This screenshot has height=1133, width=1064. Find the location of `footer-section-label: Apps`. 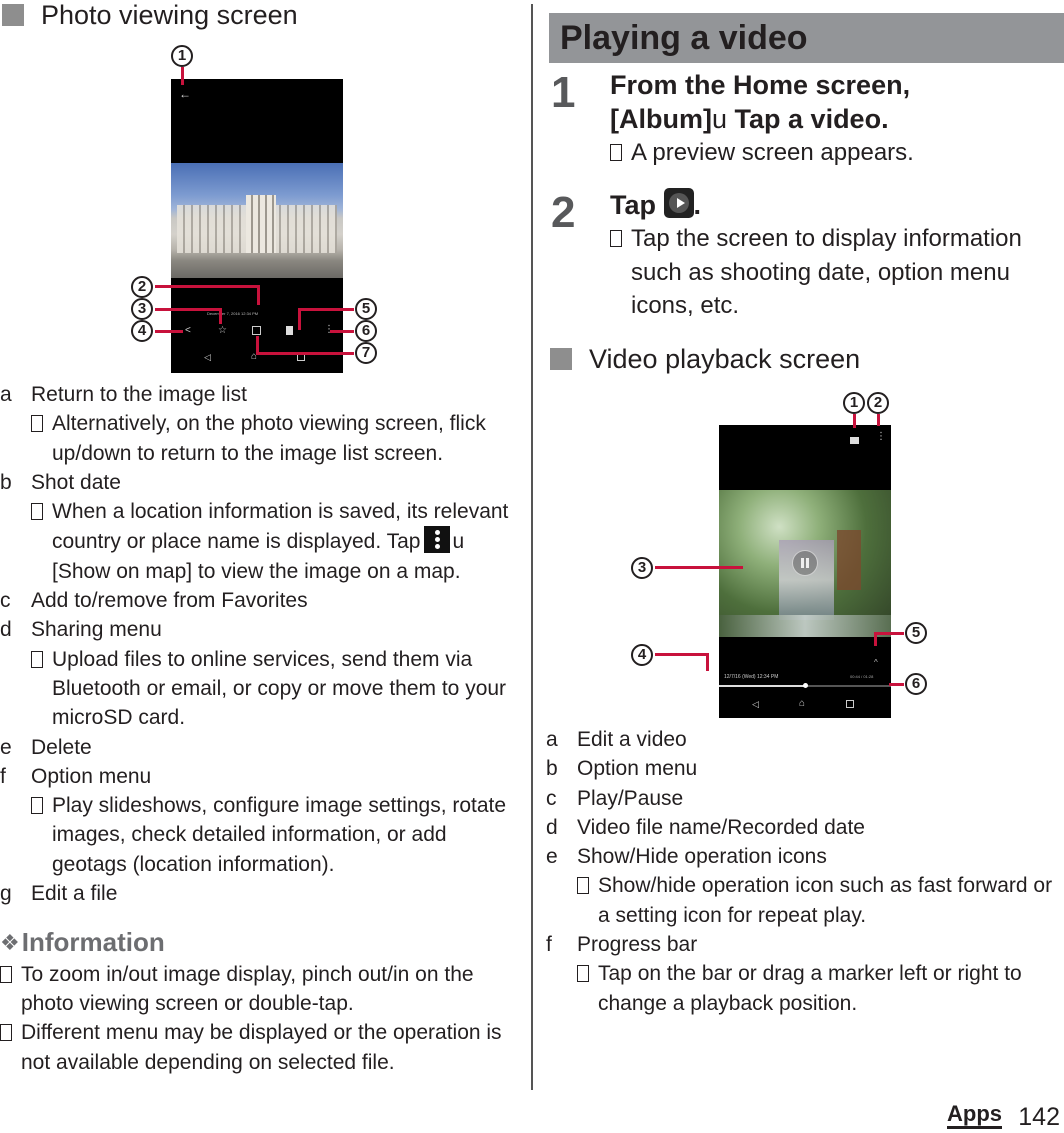

footer-section-label: Apps is located at coordinates (974, 1115).